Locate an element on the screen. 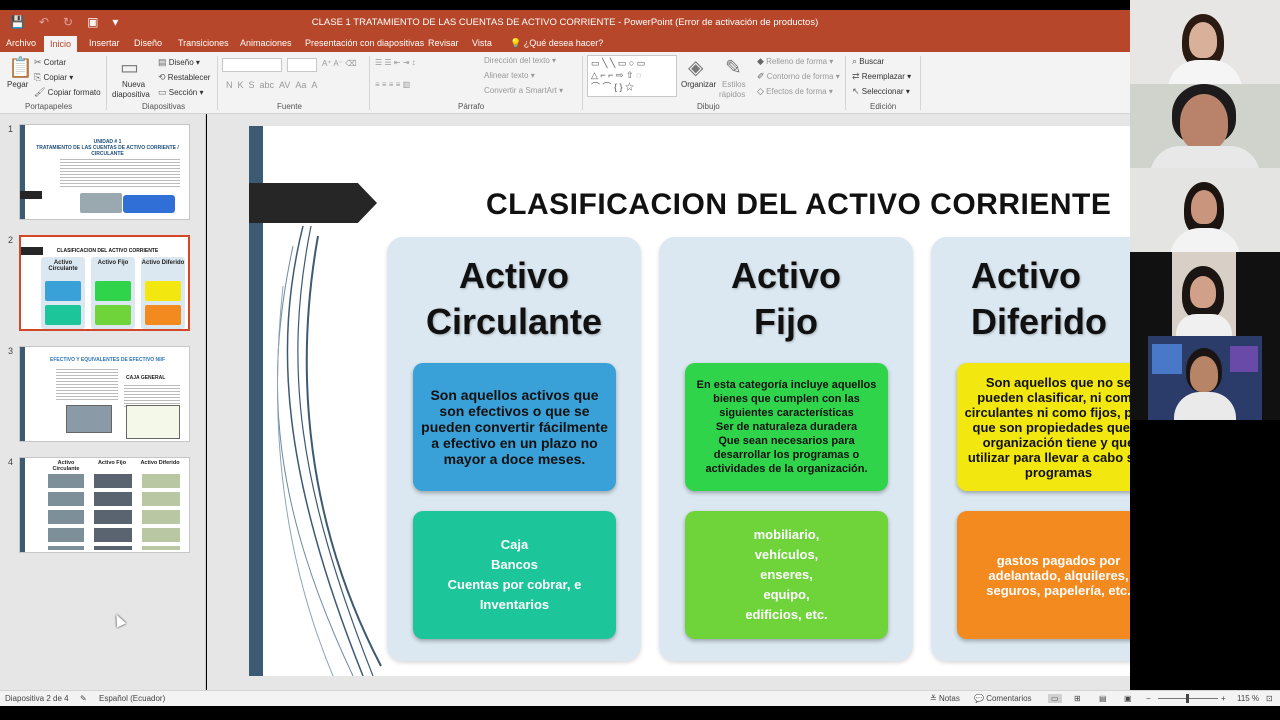 The height and width of the screenshot is (720, 1280). separator is located at coordinates (217, 83).